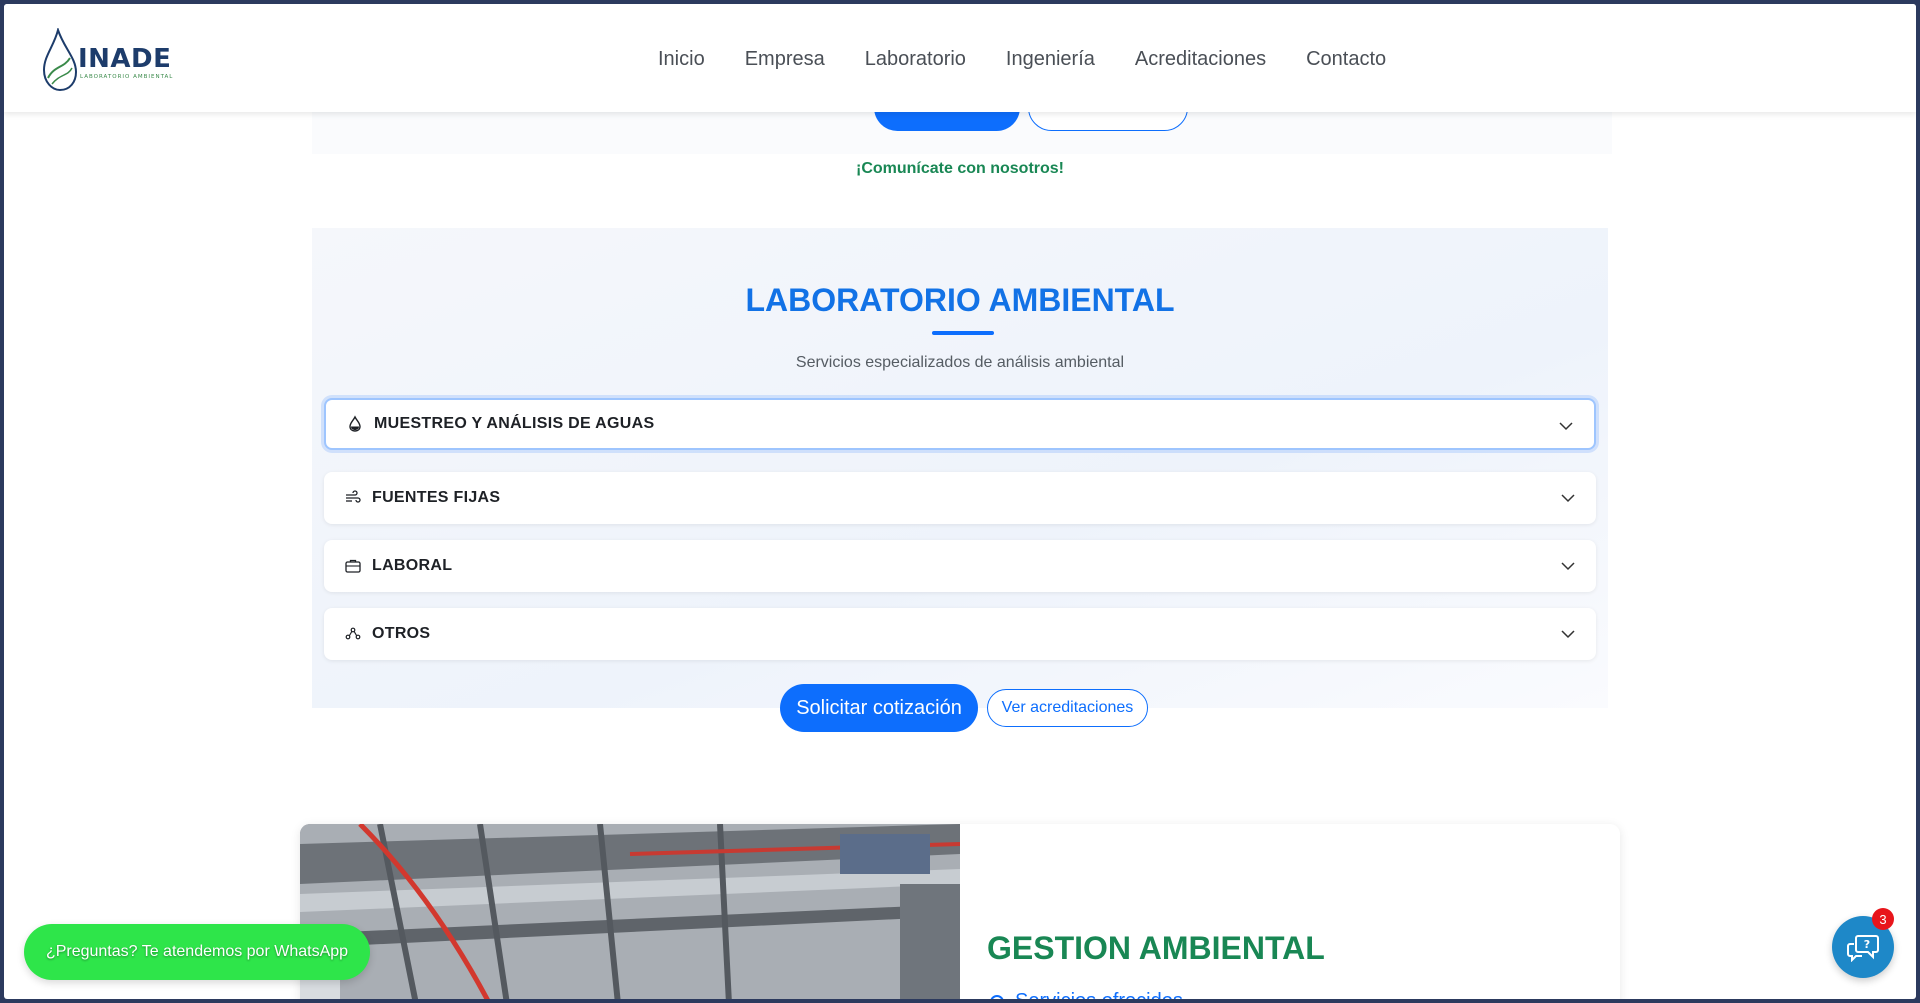 This screenshot has width=1920, height=1003. Describe the element at coordinates (785, 59) in the screenshot. I see `nav-item-empresa: Empresa` at that location.